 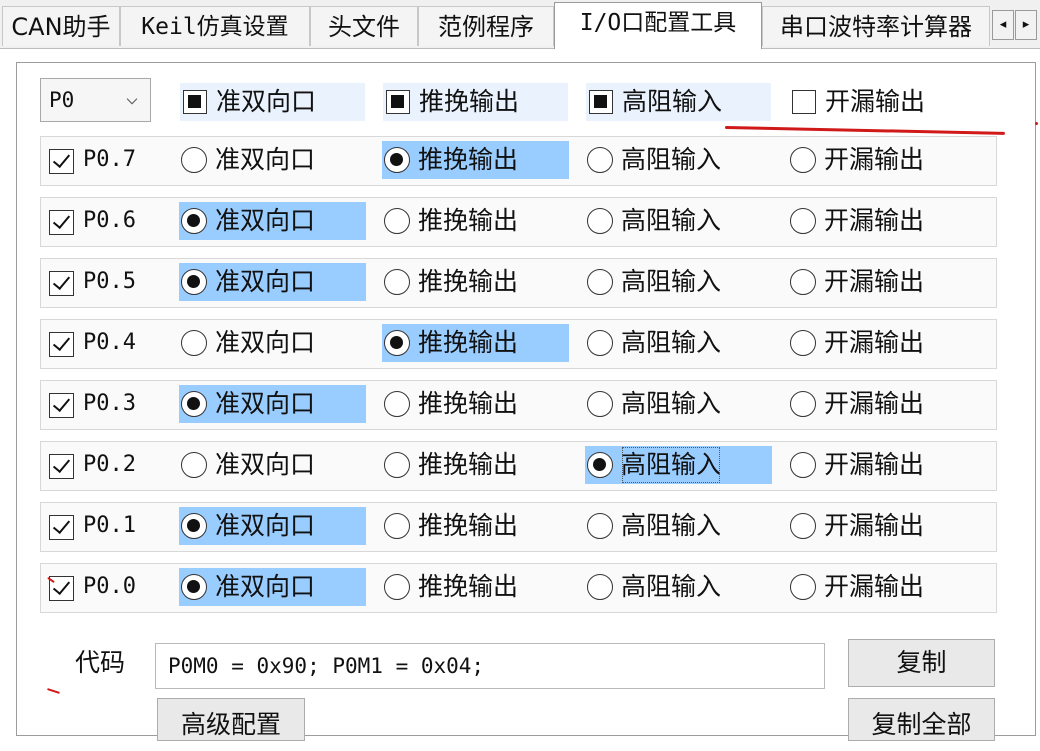 What do you see at coordinates (364, 26) in the screenshot?
I see `tab-header-files: 头文件` at bounding box center [364, 26].